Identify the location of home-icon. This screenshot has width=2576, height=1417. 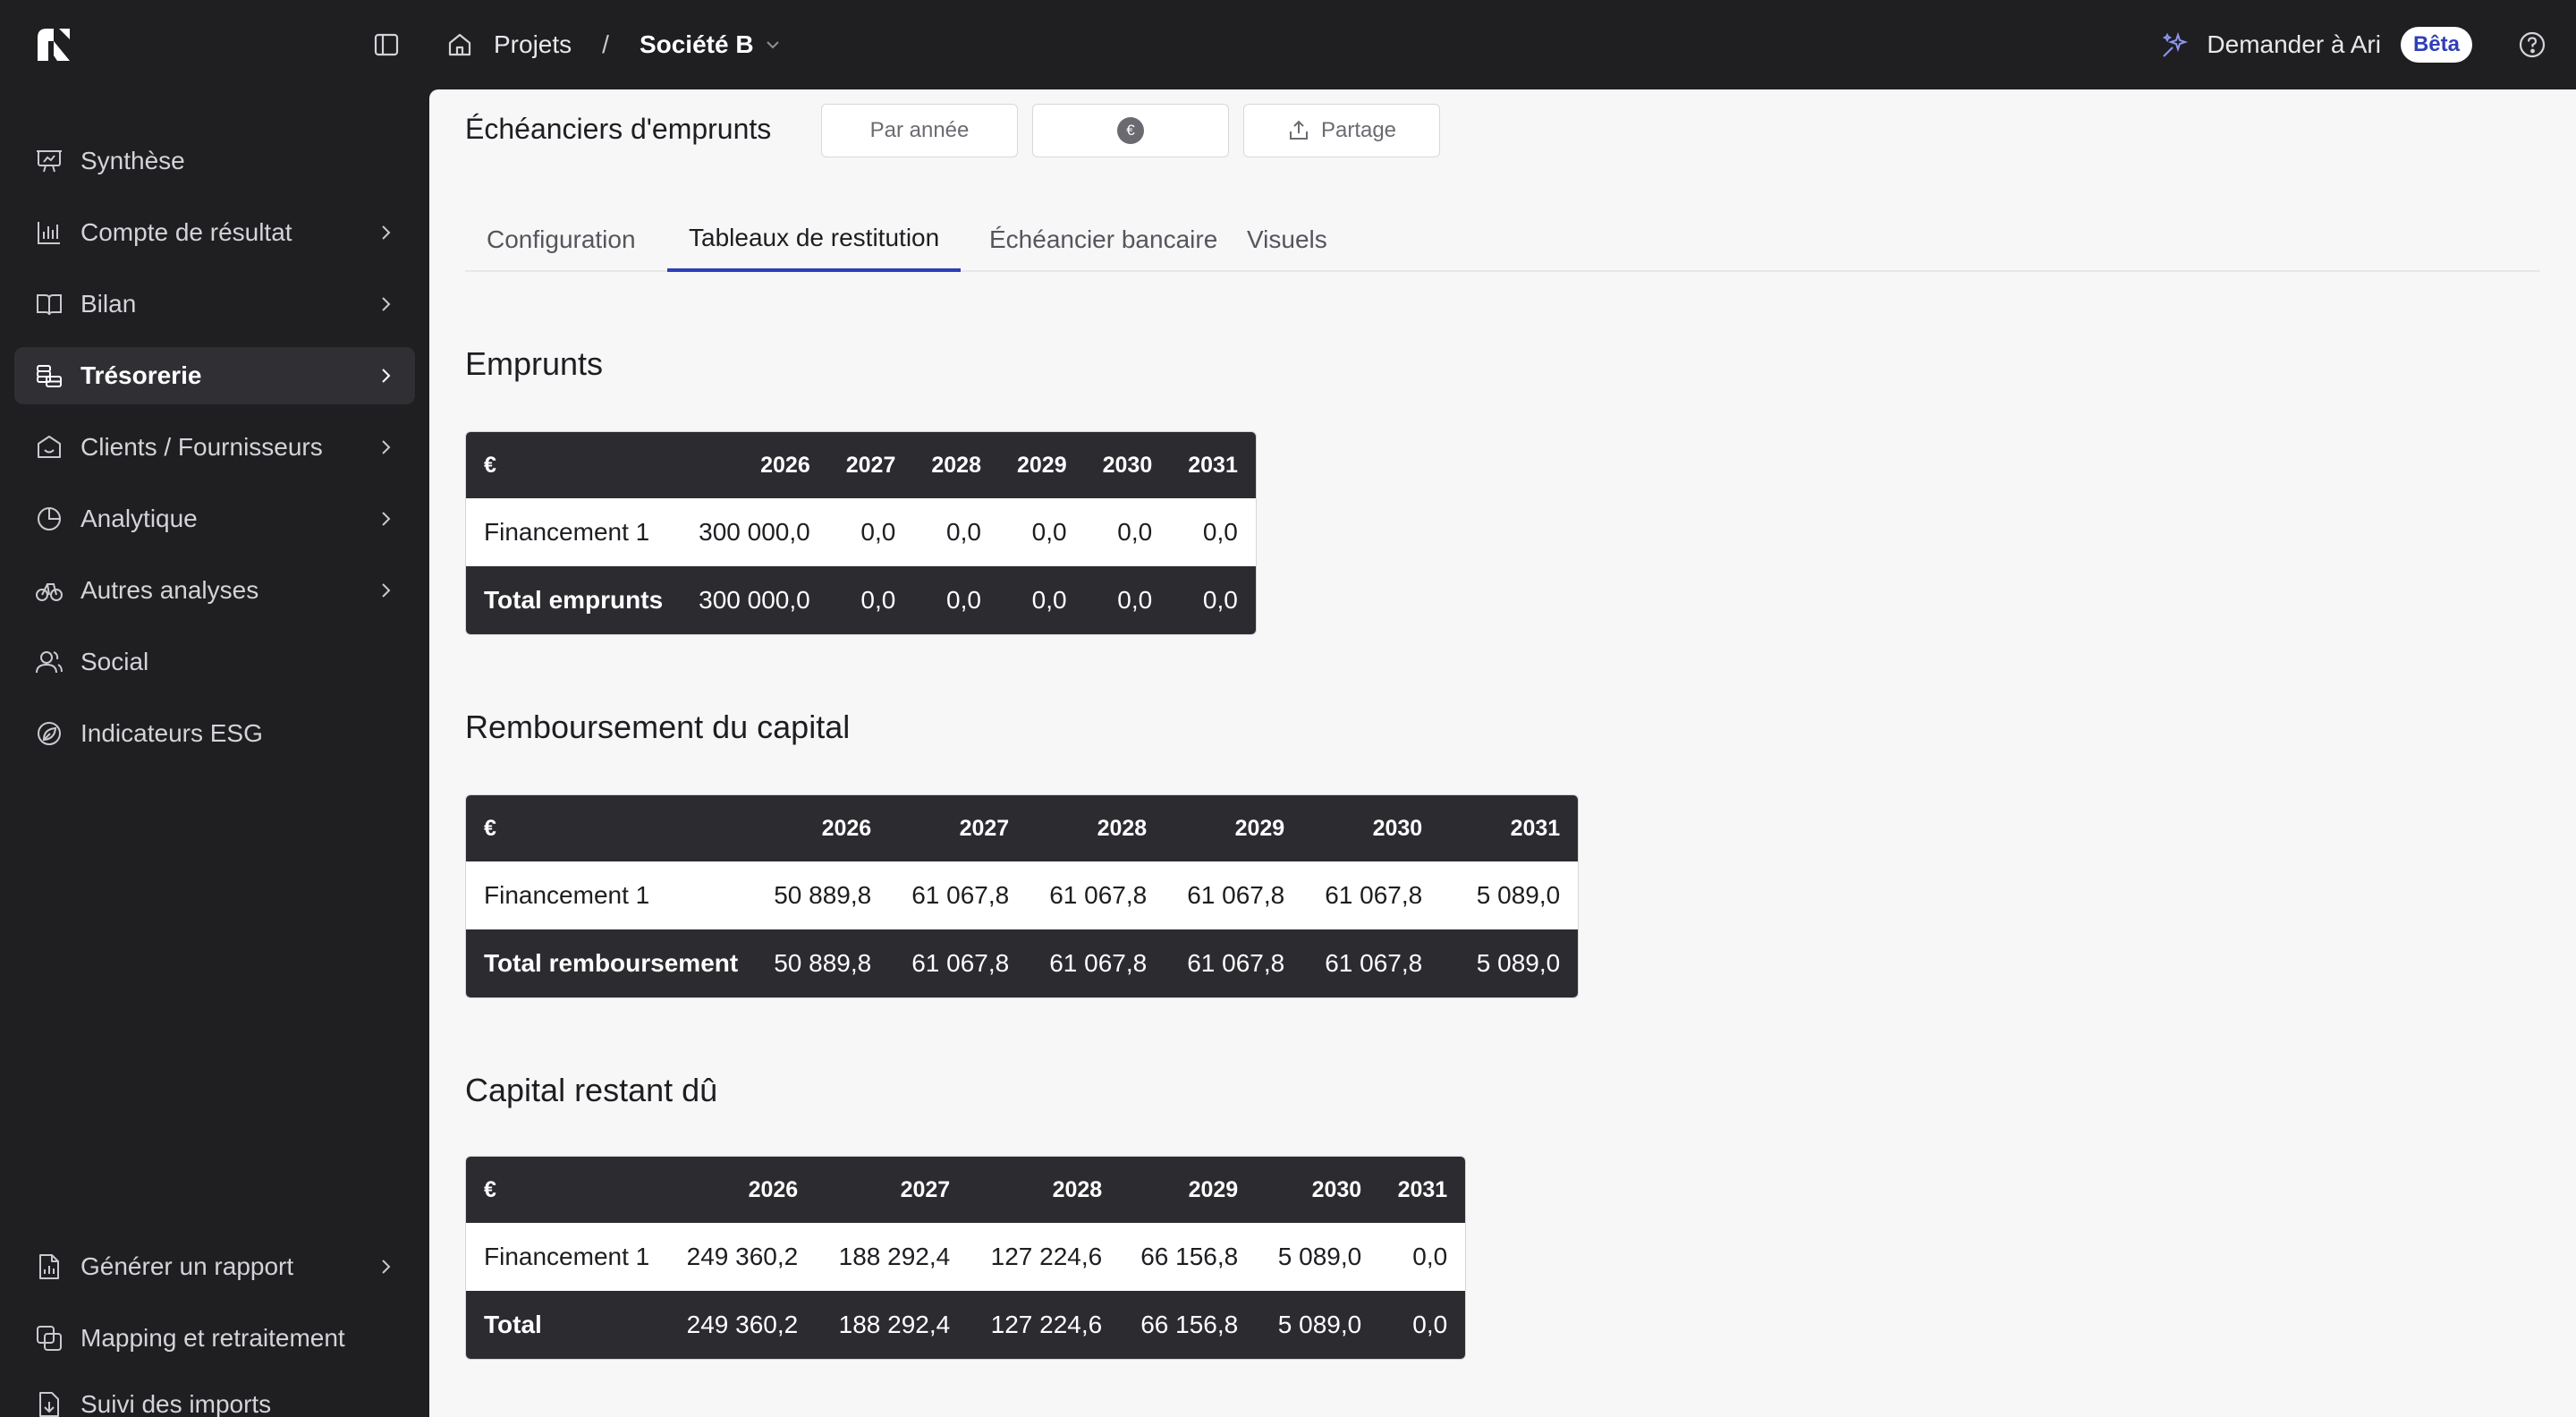
(459, 44).